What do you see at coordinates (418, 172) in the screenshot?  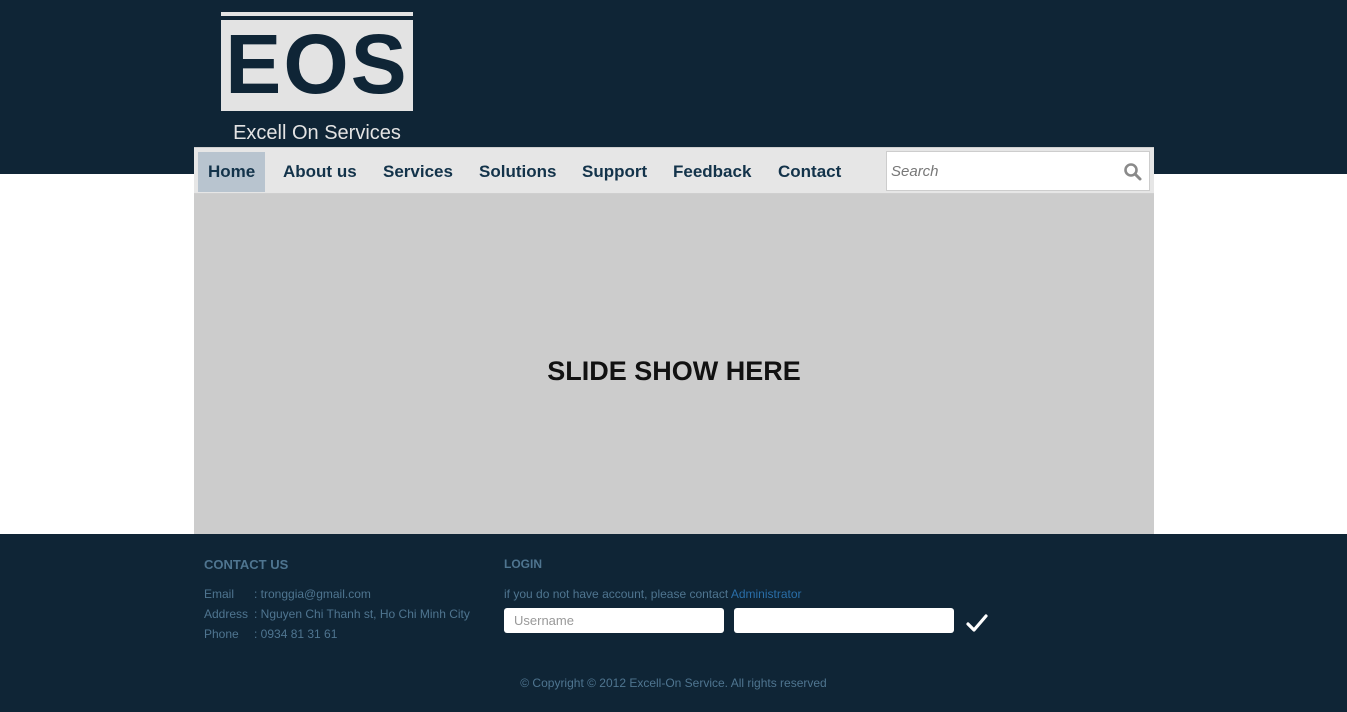 I see `nav-services: Services` at bounding box center [418, 172].